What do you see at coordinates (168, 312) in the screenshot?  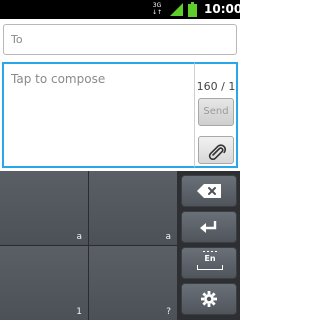 I see `key-label: ?` at bounding box center [168, 312].